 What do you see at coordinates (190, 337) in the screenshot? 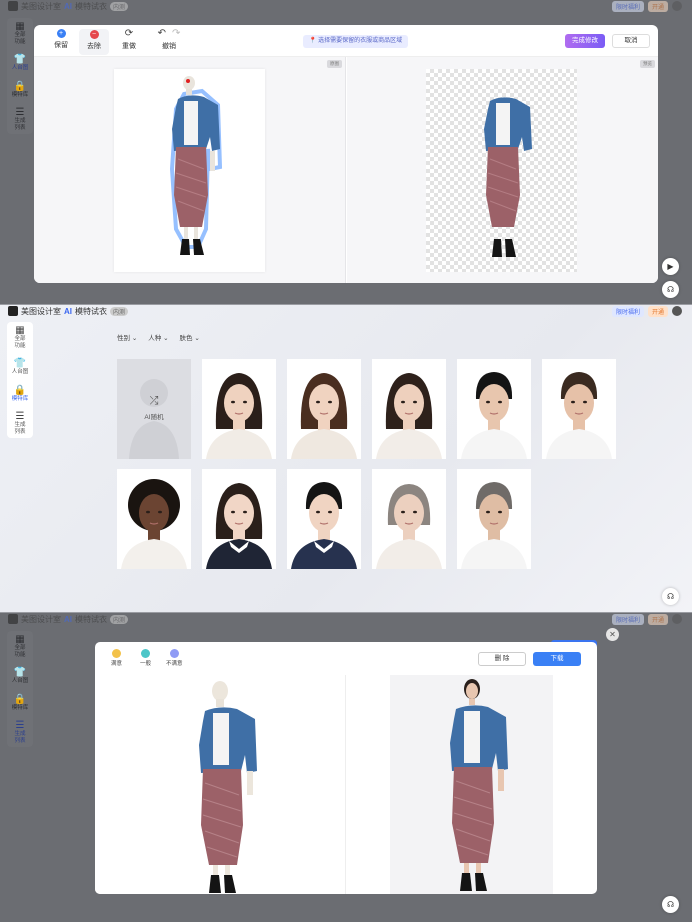
I see `filter-skin: 肤色 ⌄` at bounding box center [190, 337].